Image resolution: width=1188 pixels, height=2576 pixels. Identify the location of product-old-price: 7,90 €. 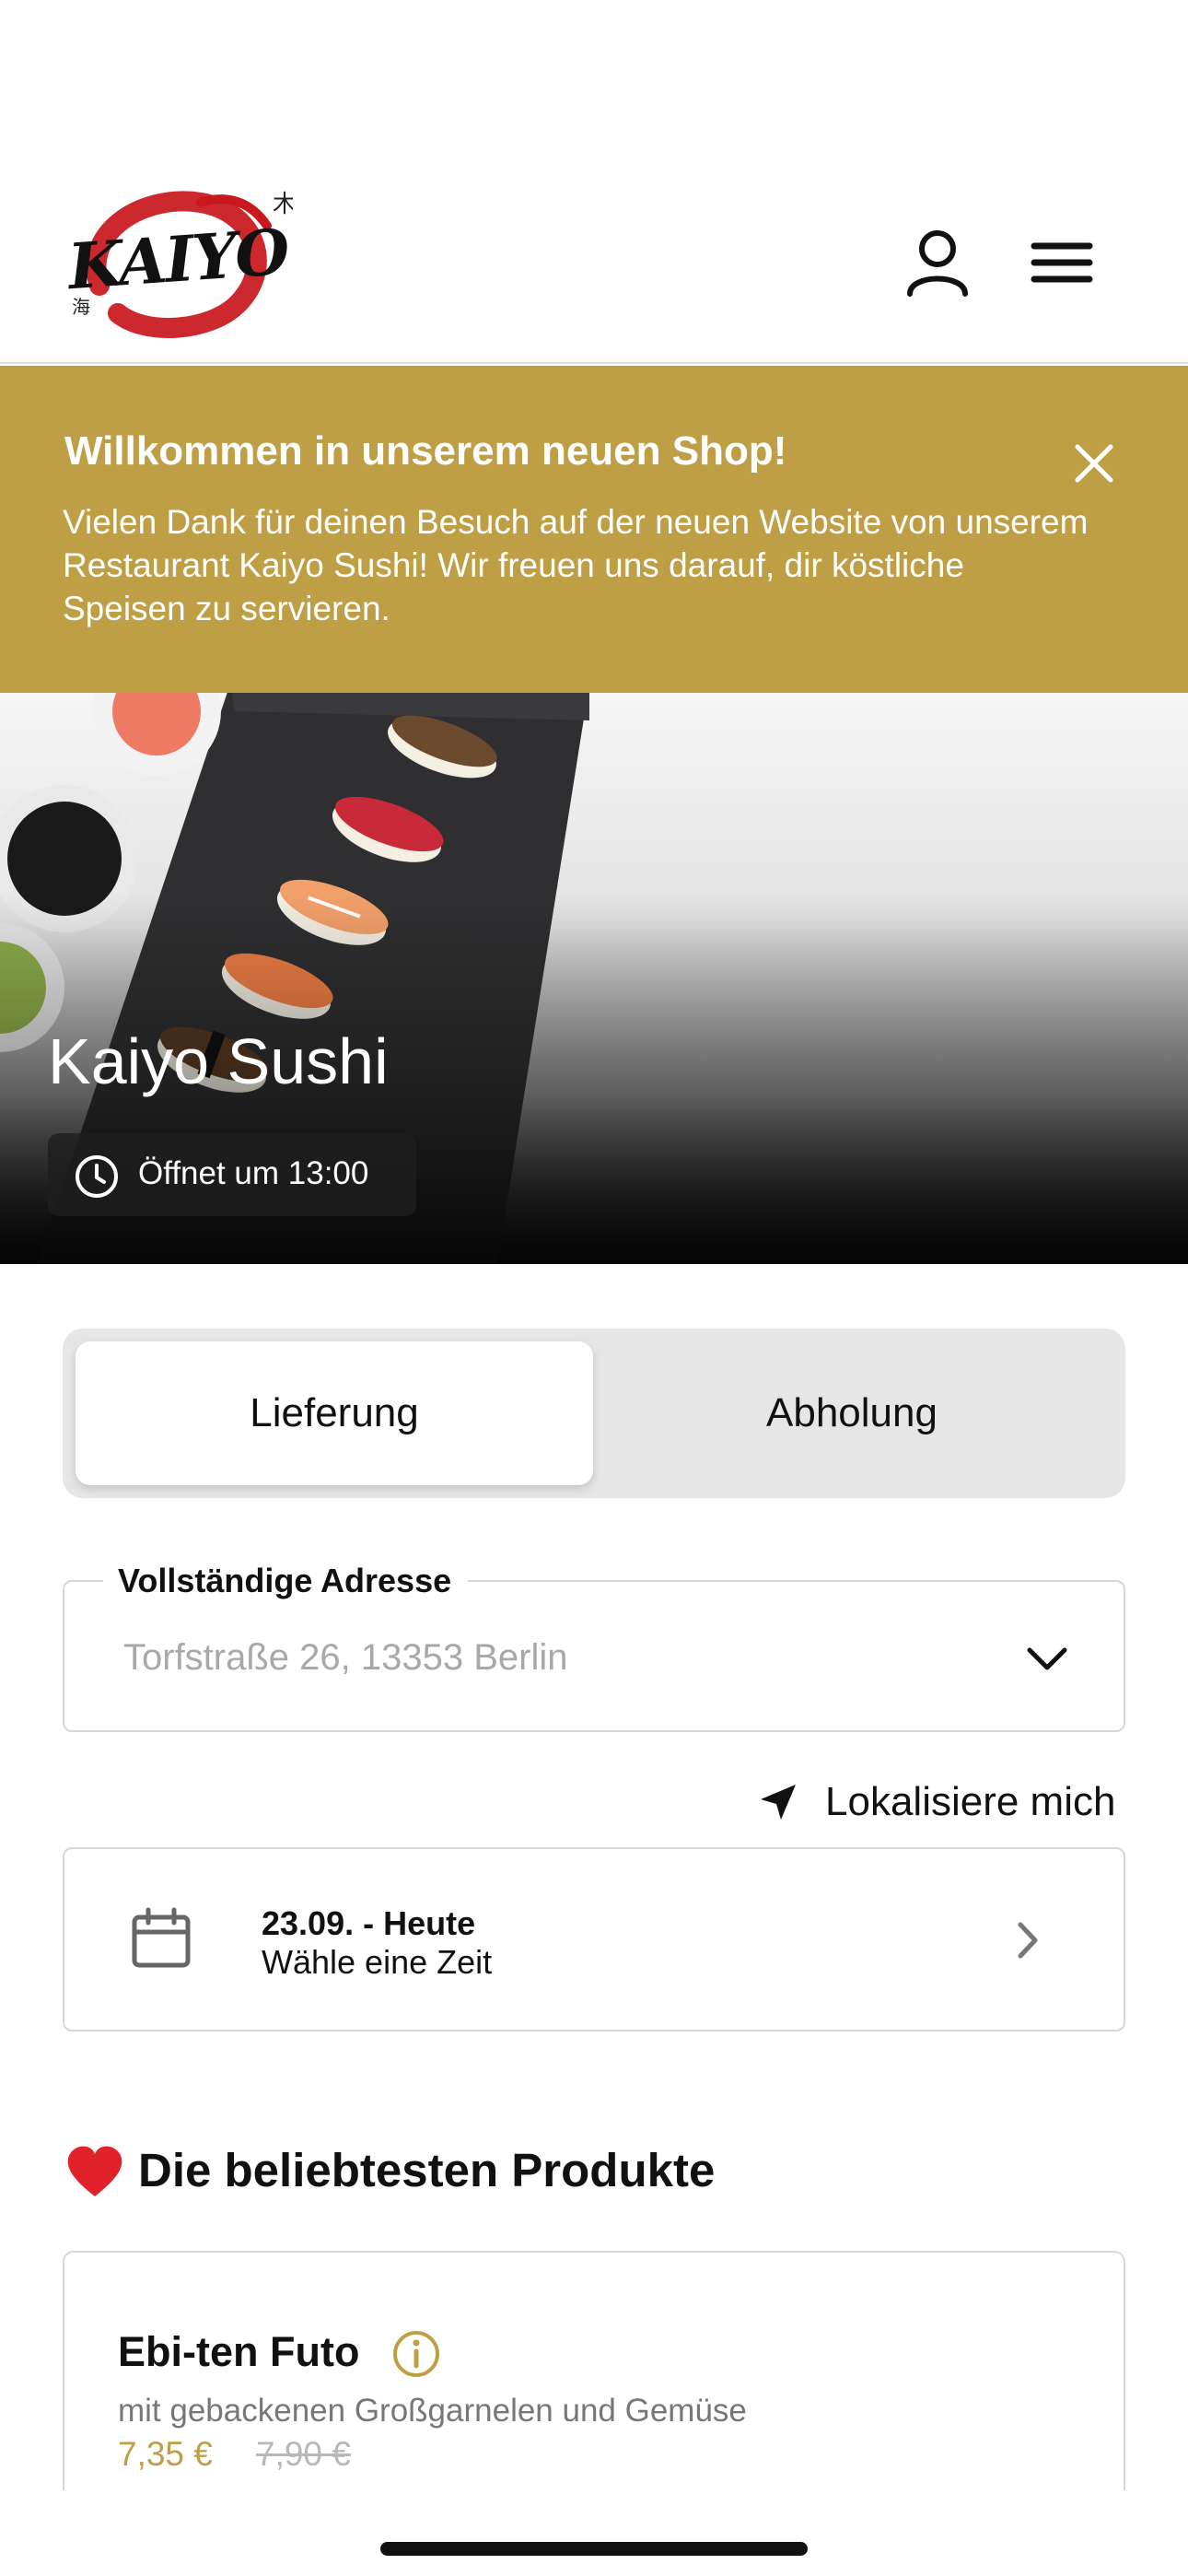
(303, 2454).